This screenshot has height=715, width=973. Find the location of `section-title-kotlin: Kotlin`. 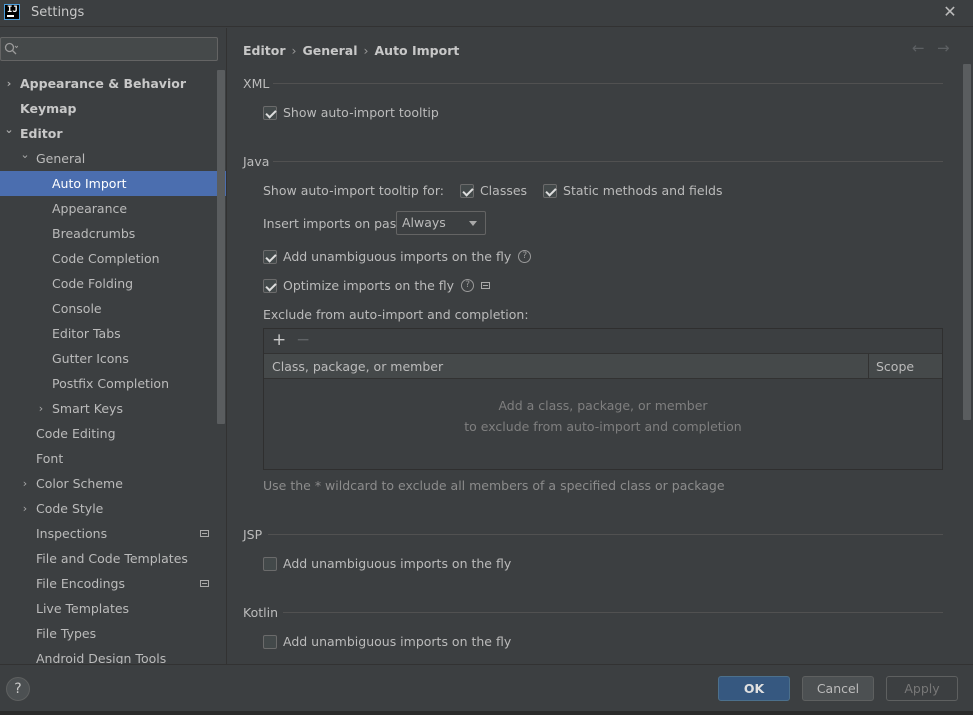

section-title-kotlin: Kotlin is located at coordinates (260, 612).